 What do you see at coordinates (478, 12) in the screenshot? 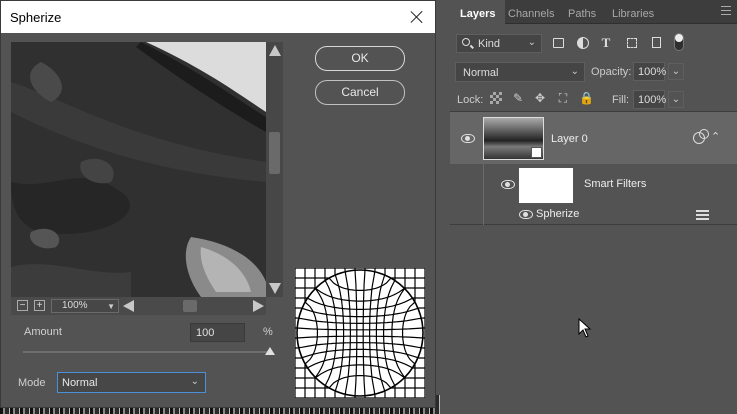
I see `tab-layers: Layers` at bounding box center [478, 12].